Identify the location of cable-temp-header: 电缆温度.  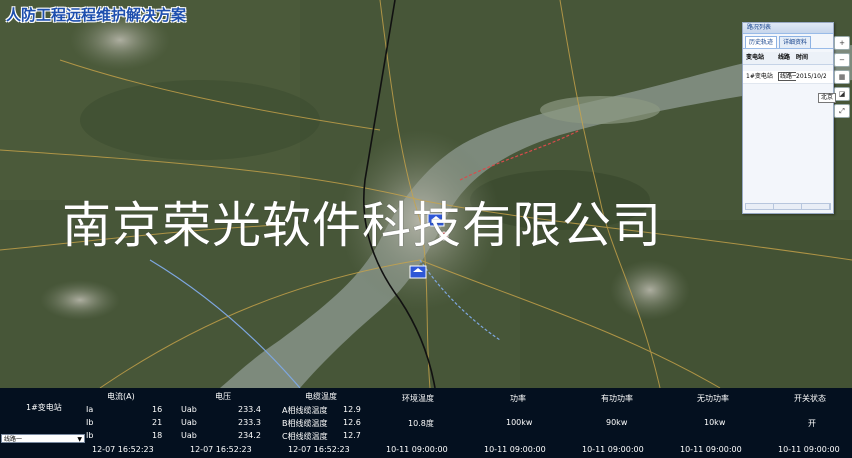
(321, 396).